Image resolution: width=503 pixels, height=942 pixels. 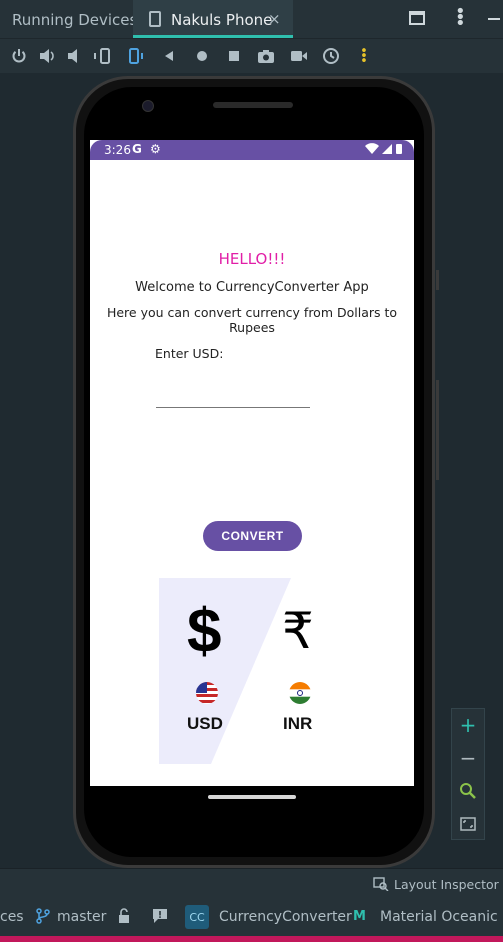 What do you see at coordinates (136, 56) in the screenshot?
I see `rotate-right-icon` at bounding box center [136, 56].